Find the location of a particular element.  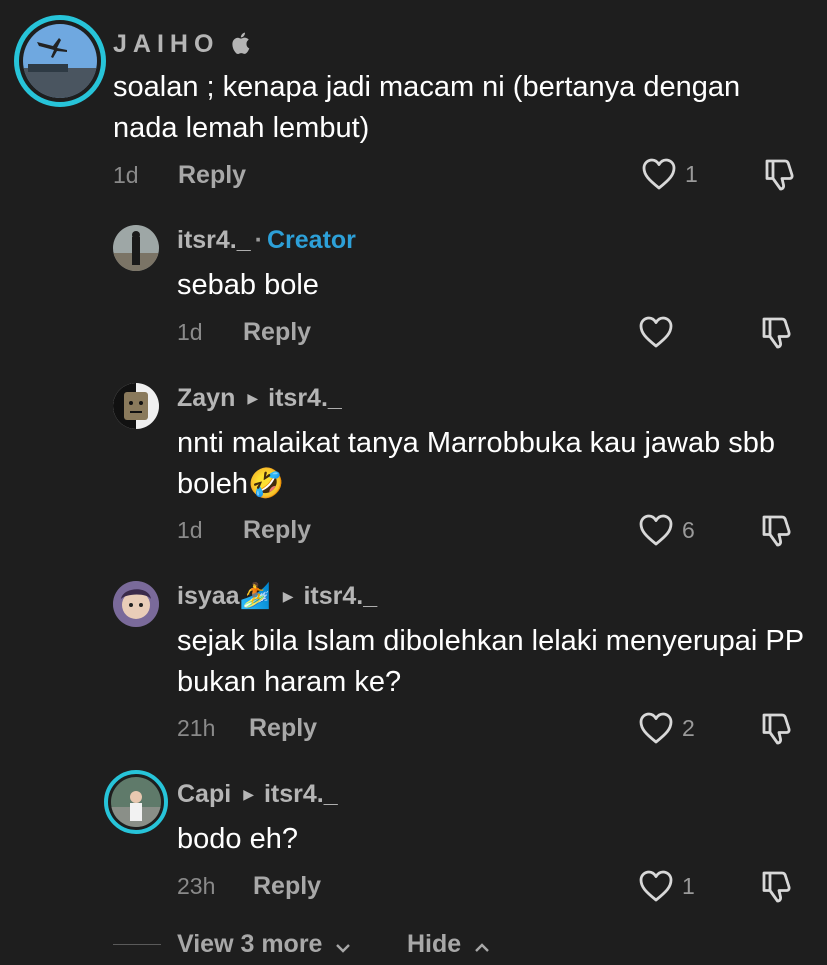

timestamp: 23h is located at coordinates (196, 886).